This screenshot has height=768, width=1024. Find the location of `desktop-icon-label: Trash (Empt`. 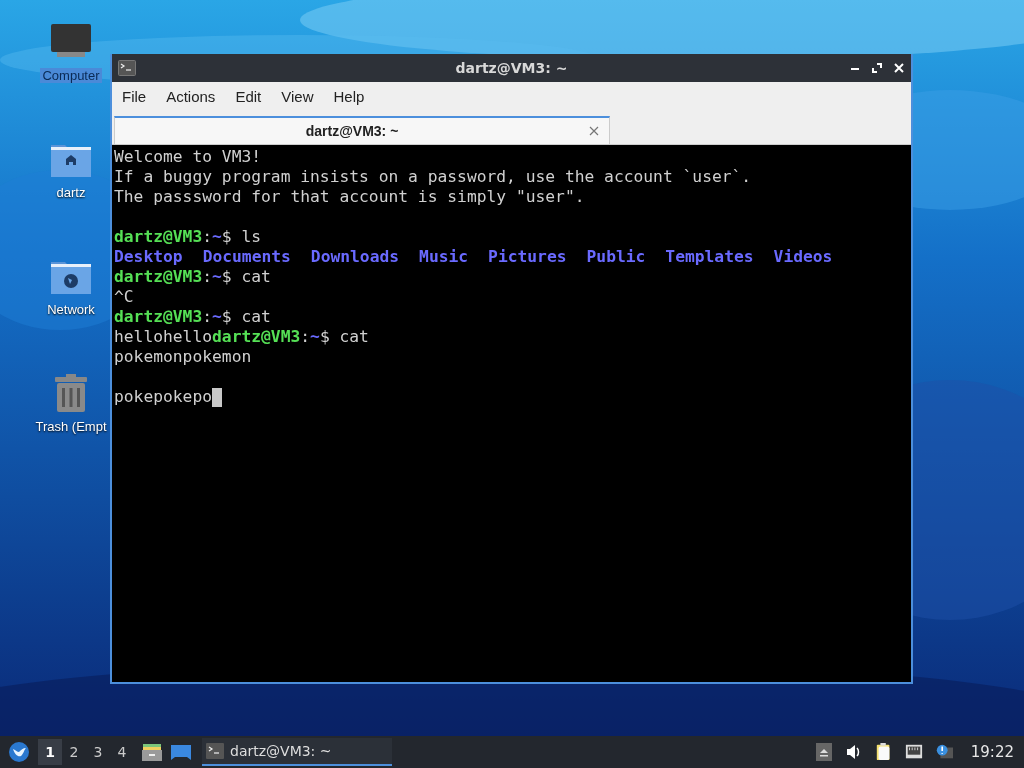

desktop-icon-label: Trash (Empt is located at coordinates (71, 426).